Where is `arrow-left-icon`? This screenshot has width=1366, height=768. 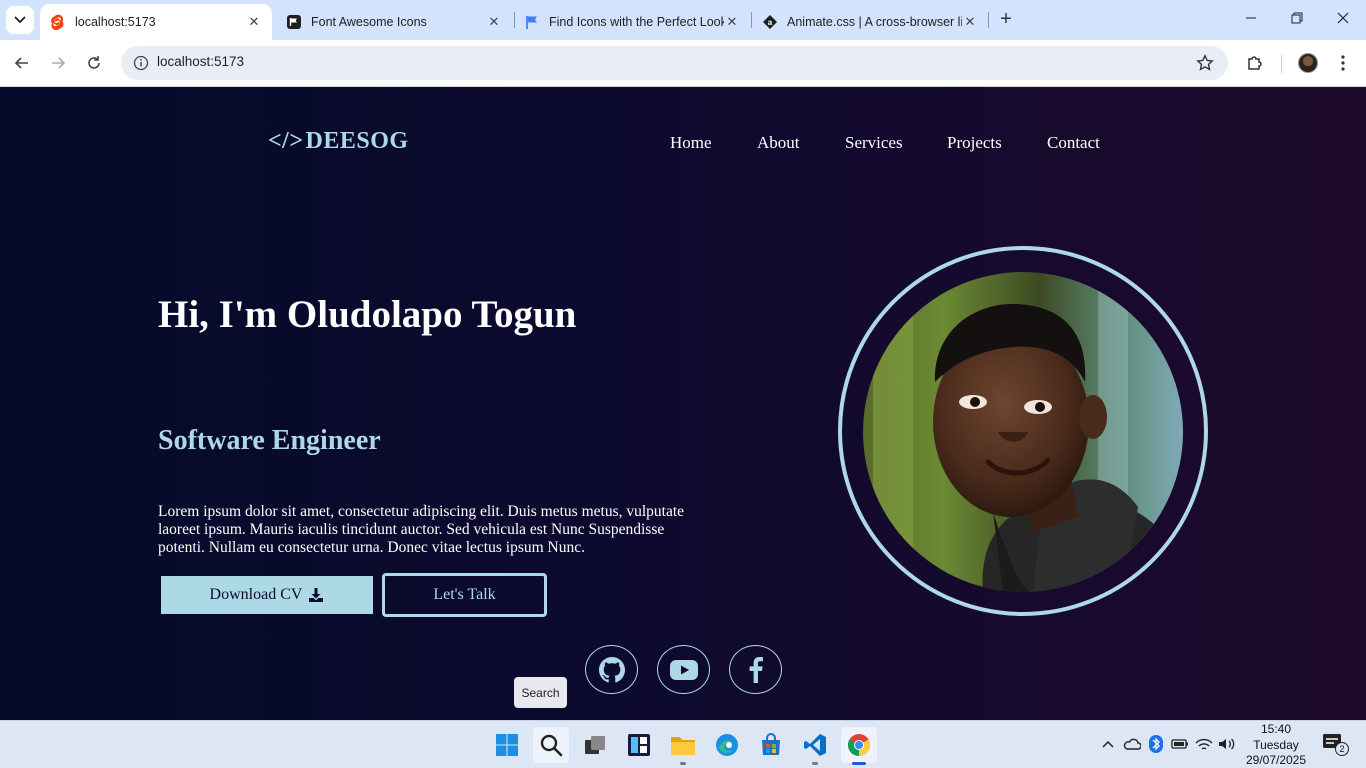
arrow-left-icon is located at coordinates (21, 63).